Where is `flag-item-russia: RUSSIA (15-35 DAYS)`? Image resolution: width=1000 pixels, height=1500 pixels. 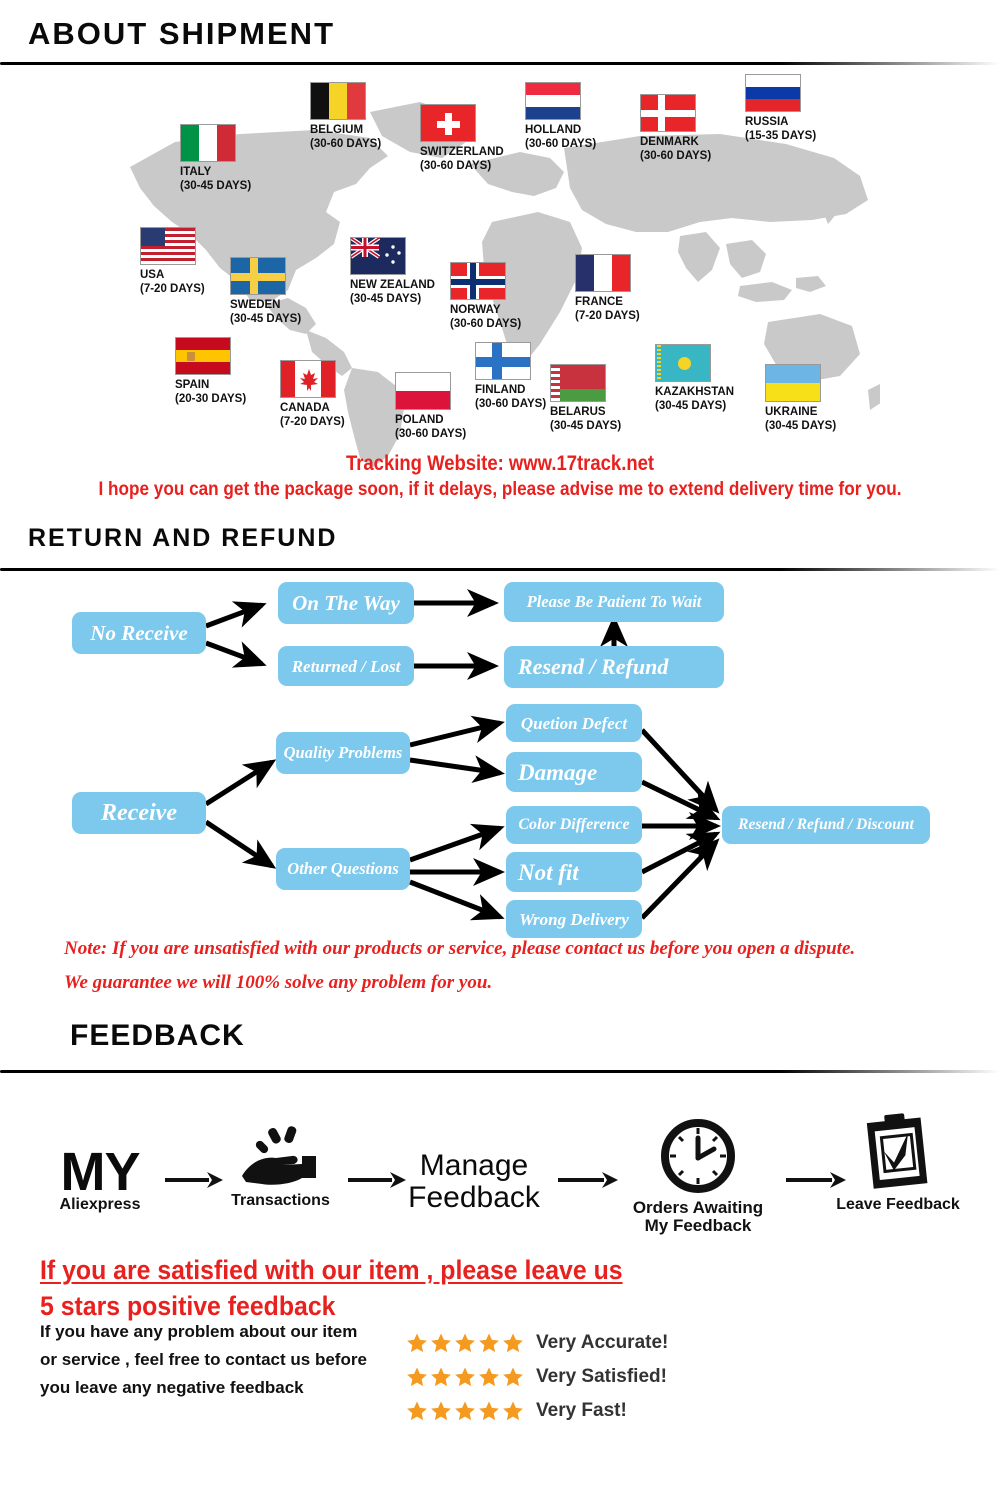
flag-item-russia: RUSSIA (15-35 DAYS) is located at coordinates (780, 109).